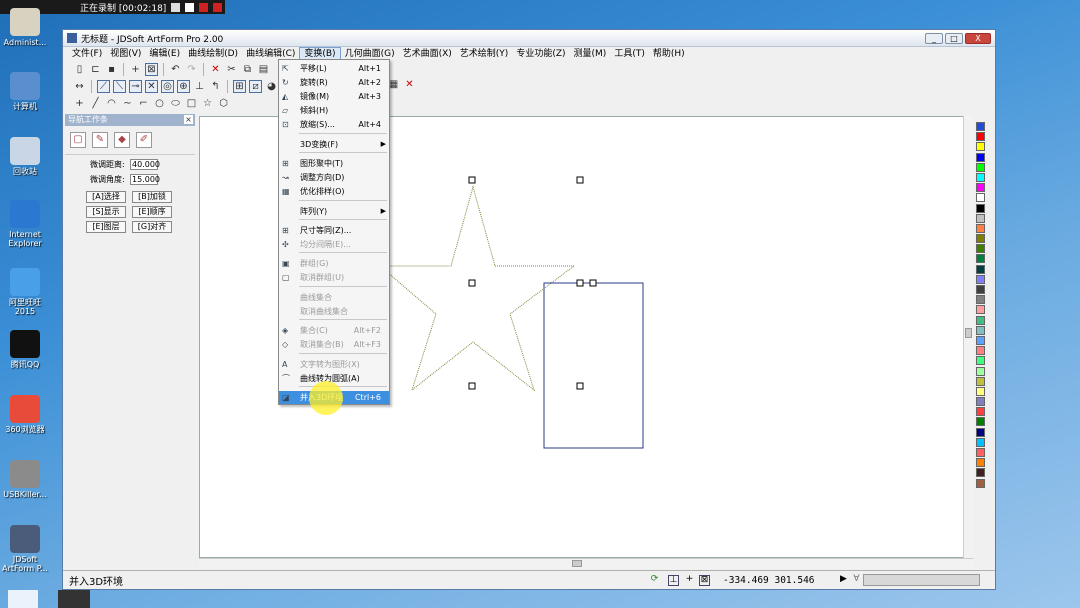  I want to click on desktop-icon: 360浏览器, so click(25, 414).